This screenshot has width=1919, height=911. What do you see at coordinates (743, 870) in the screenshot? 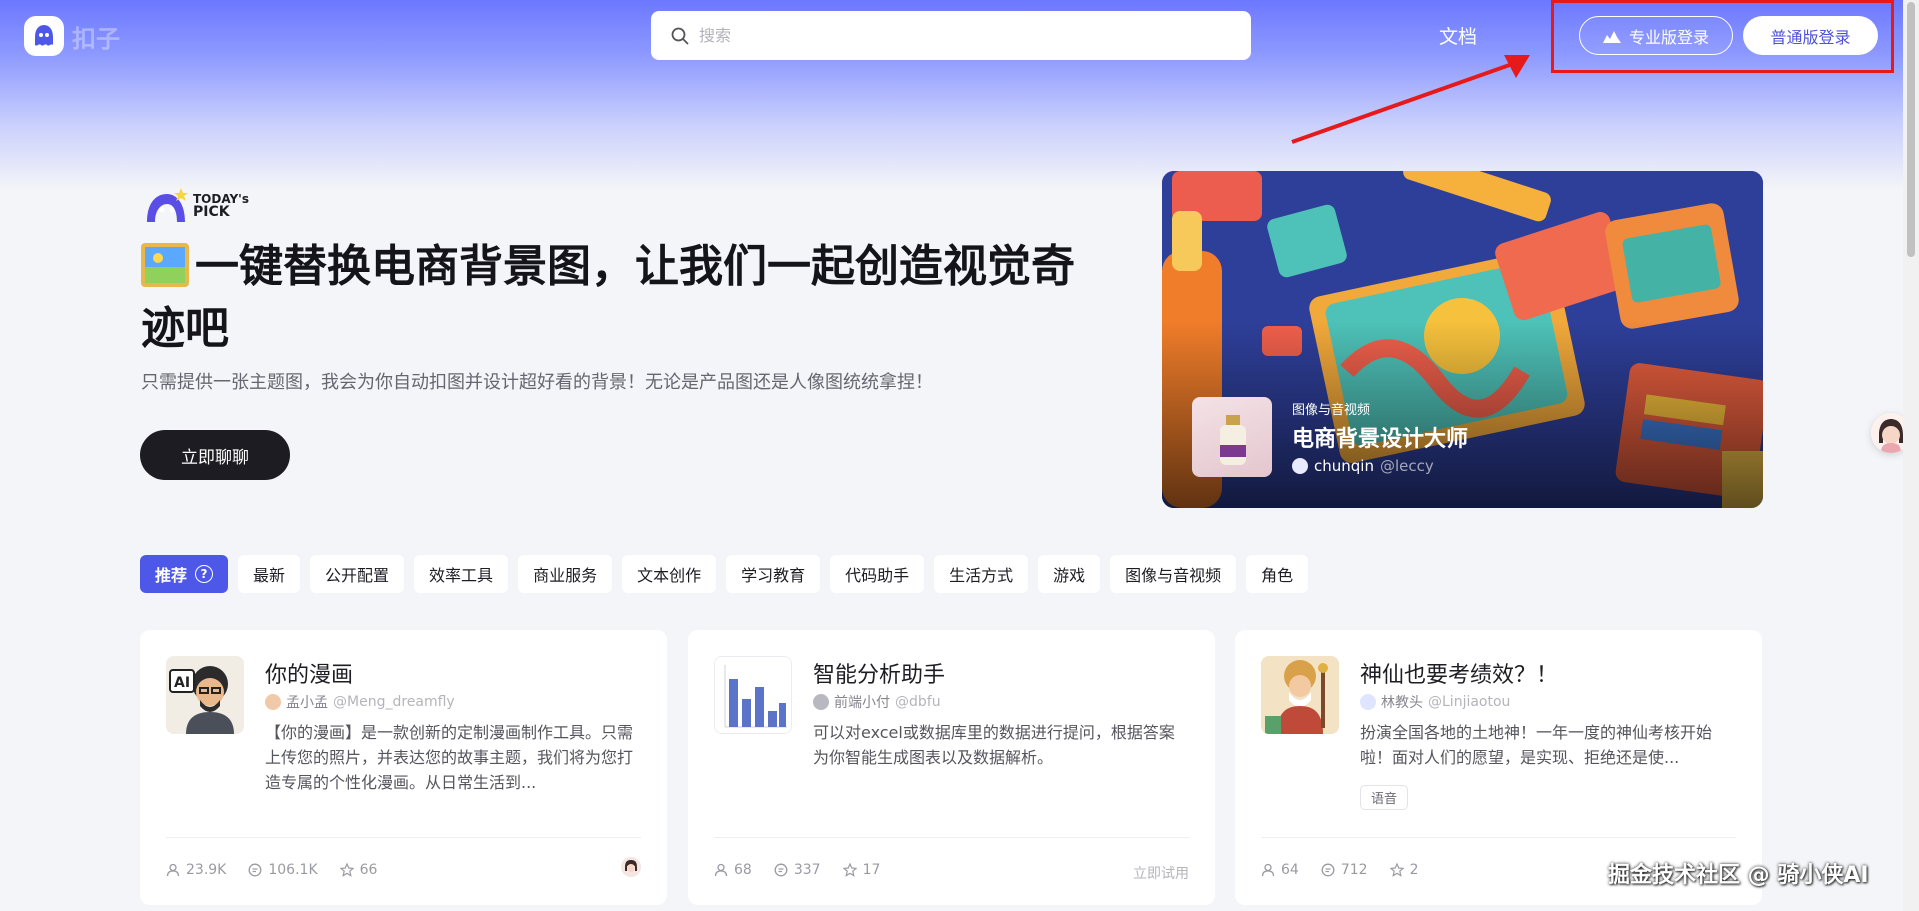
I see `users-count: 68` at bounding box center [743, 870].